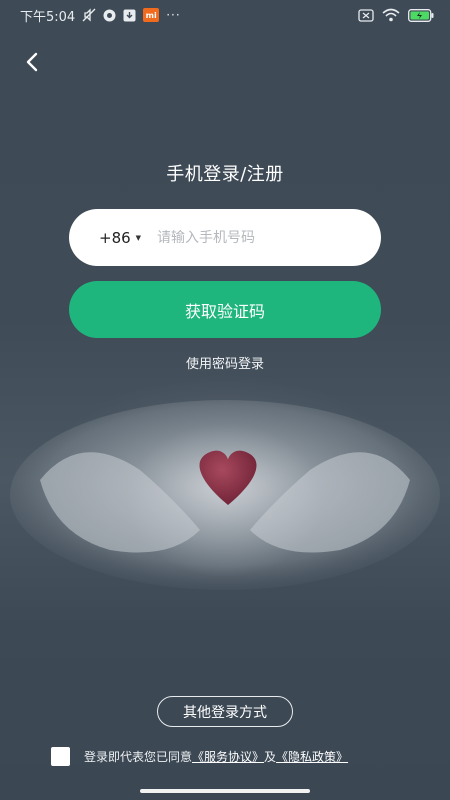 Image resolution: width=450 pixels, height=800 pixels. Describe the element at coordinates (115, 237) in the screenshot. I see `country-code-value: +86` at that location.